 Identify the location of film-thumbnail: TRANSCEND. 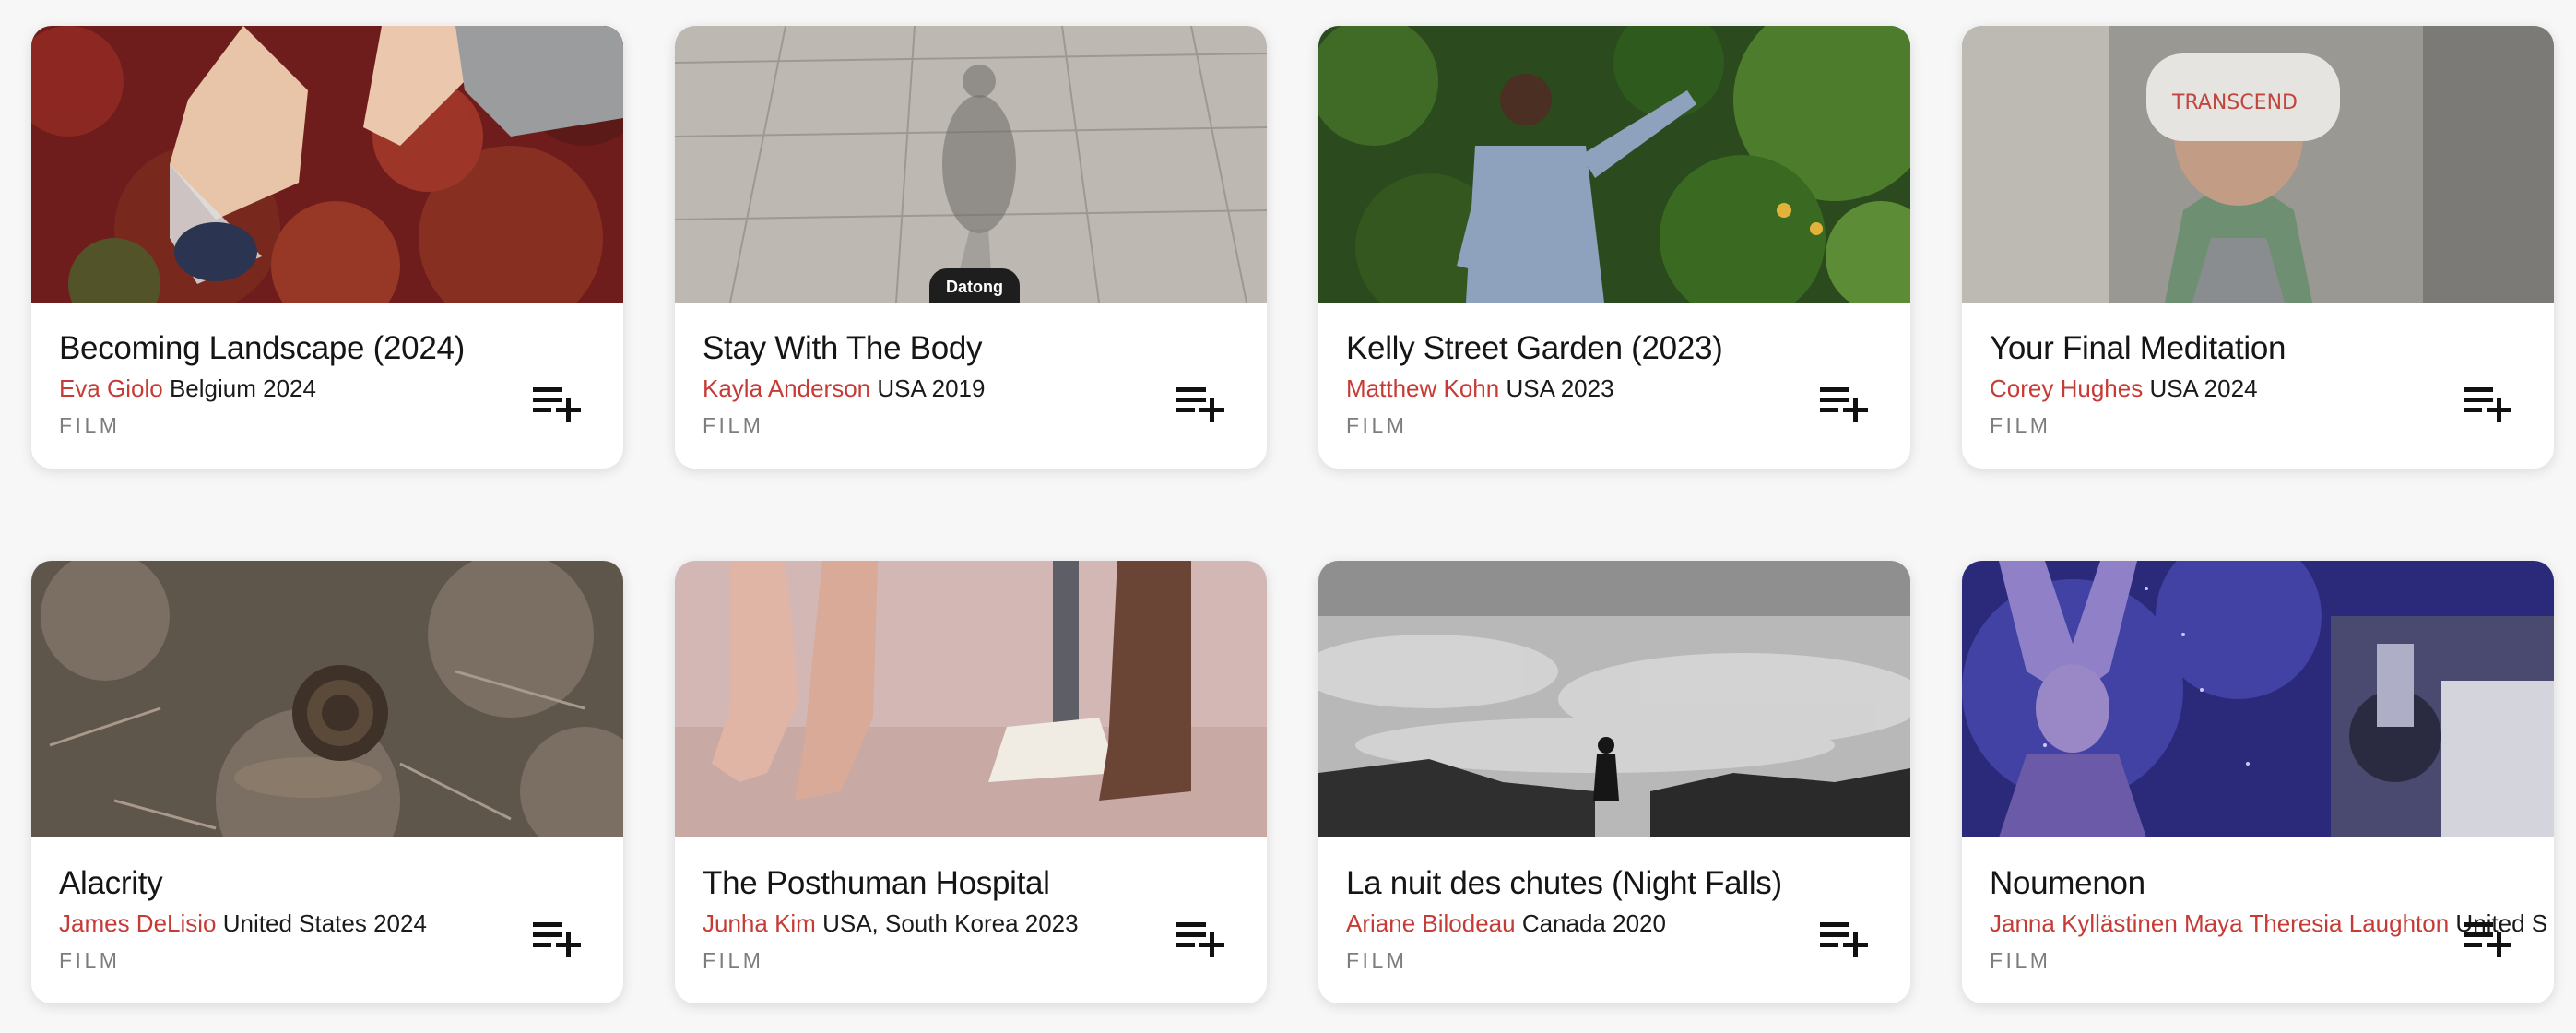
(2258, 164).